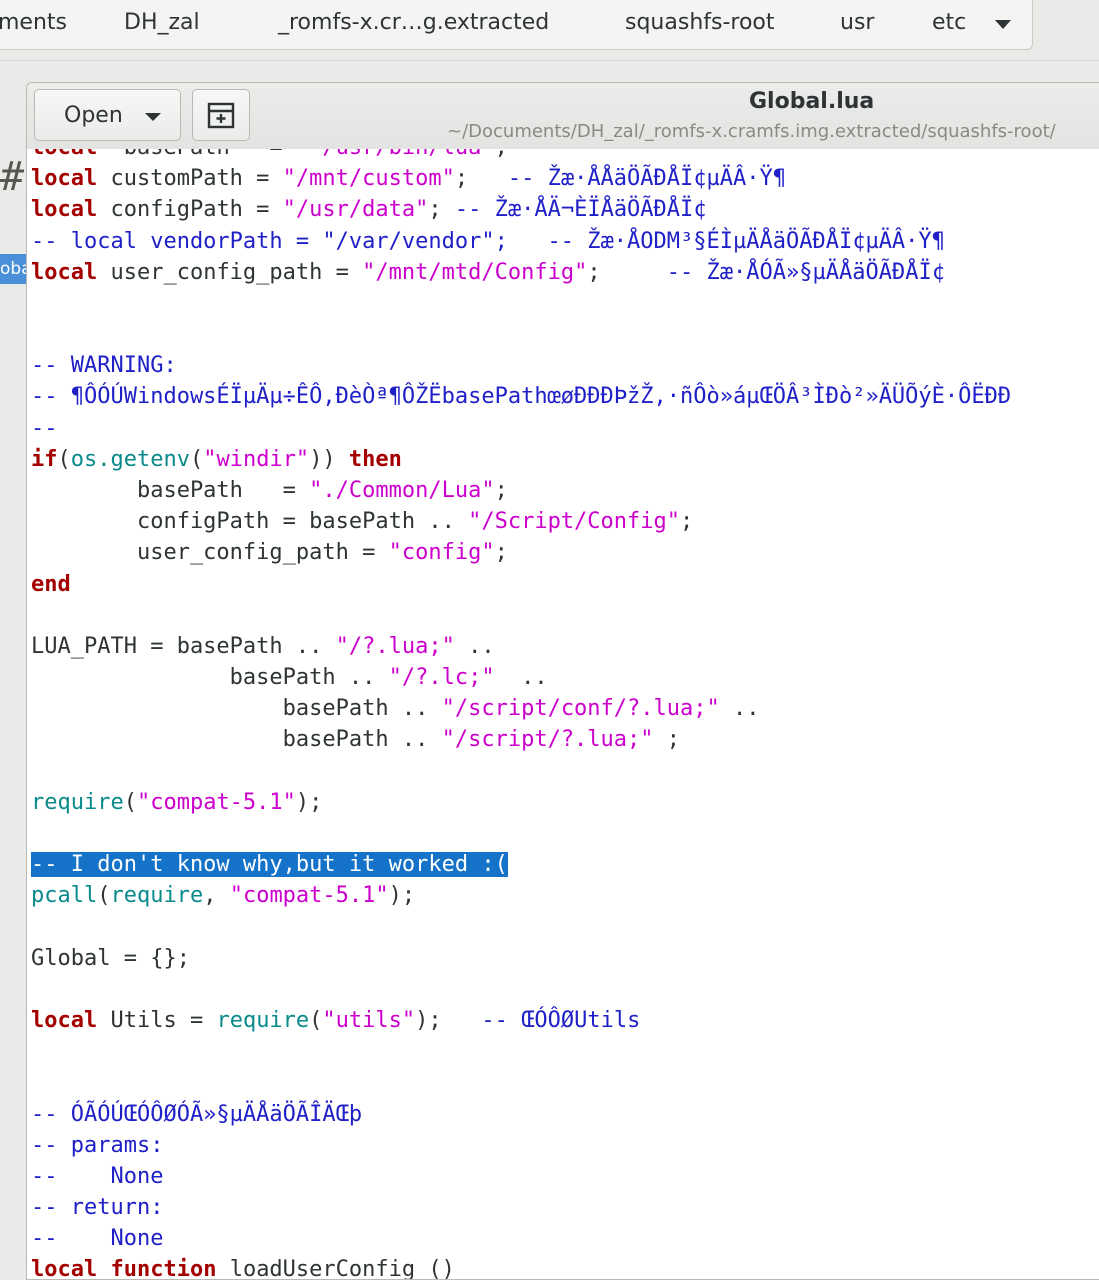 Image resolution: width=1099 pixels, height=1280 pixels. I want to click on code-line: -- return:, so click(97, 1207).